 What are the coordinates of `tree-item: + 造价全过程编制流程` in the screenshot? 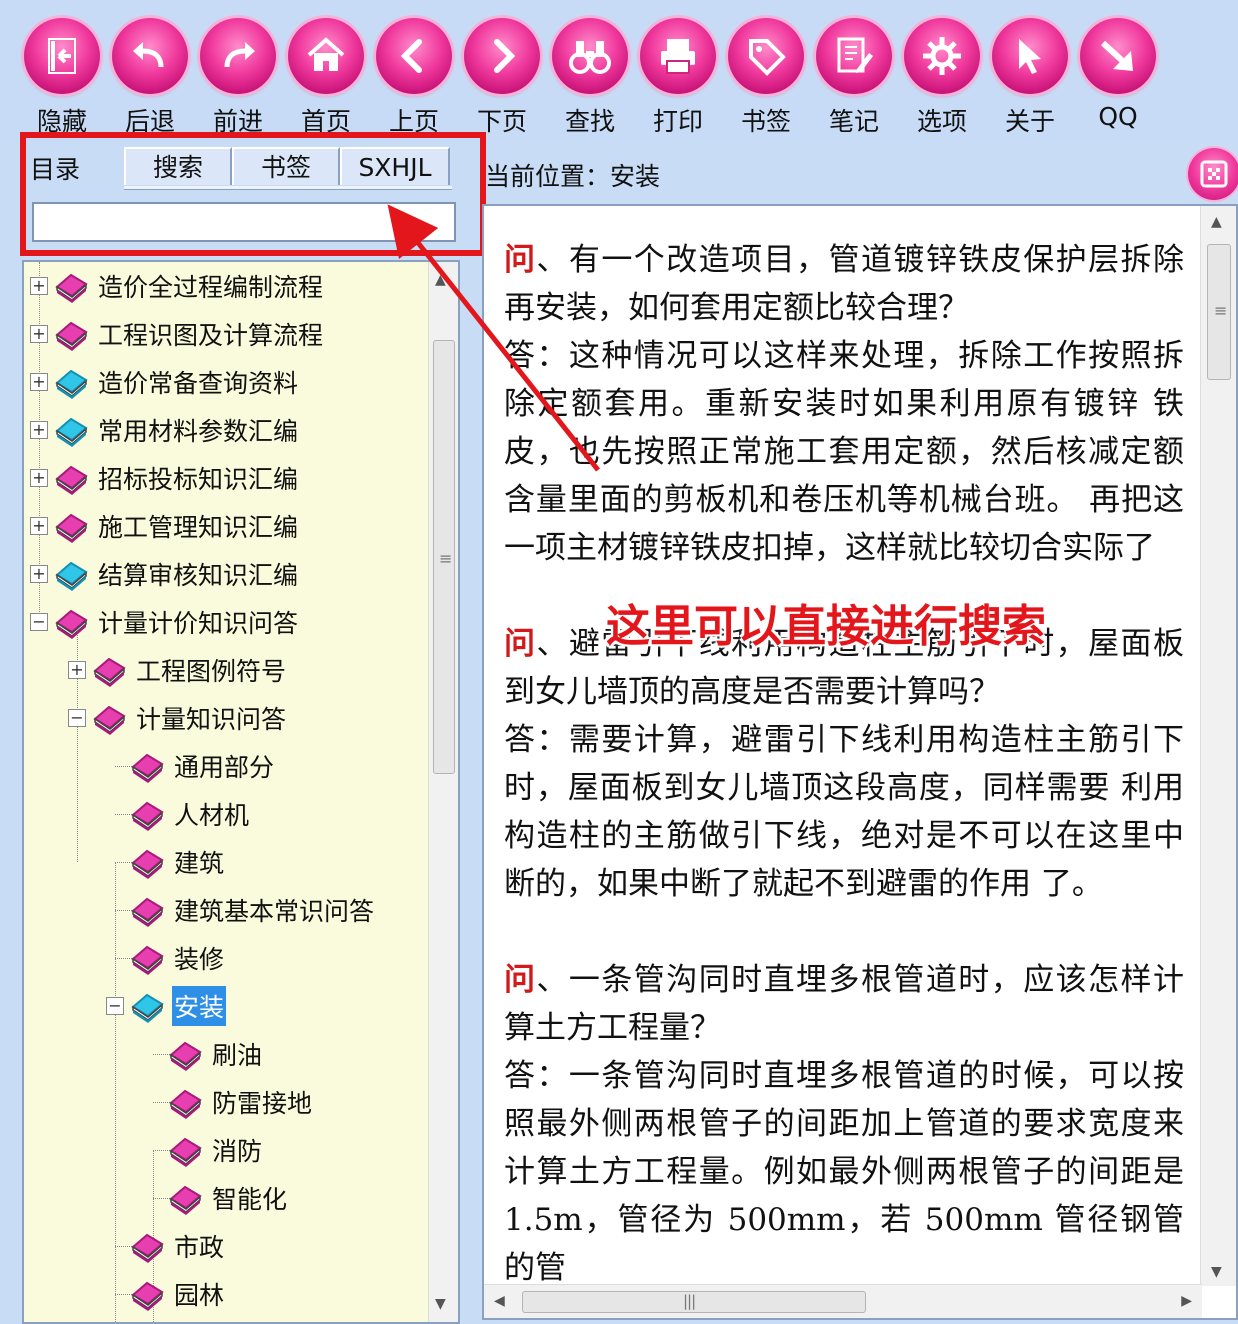 It's located at (177, 286).